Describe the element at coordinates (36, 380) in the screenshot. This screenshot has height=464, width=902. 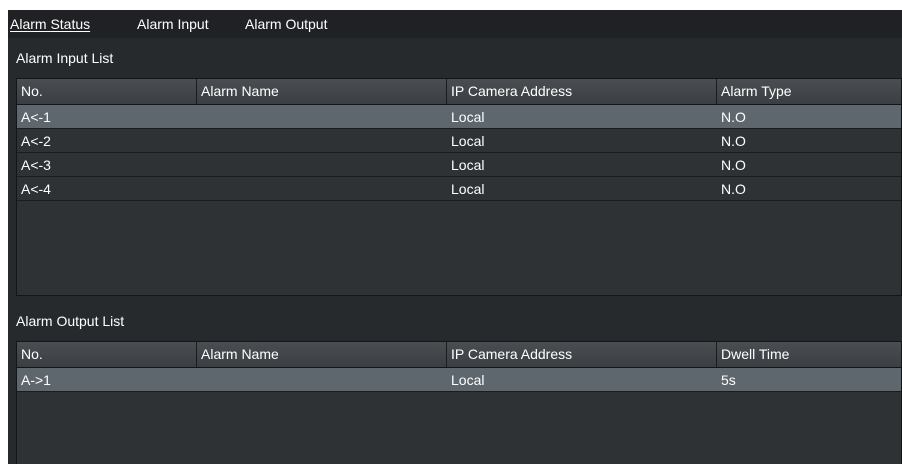
I see `cell-no: A->1` at that location.